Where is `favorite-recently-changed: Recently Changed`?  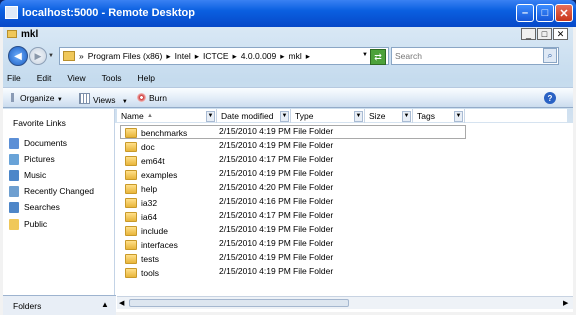 favorite-recently-changed: Recently Changed is located at coordinates (51, 191).